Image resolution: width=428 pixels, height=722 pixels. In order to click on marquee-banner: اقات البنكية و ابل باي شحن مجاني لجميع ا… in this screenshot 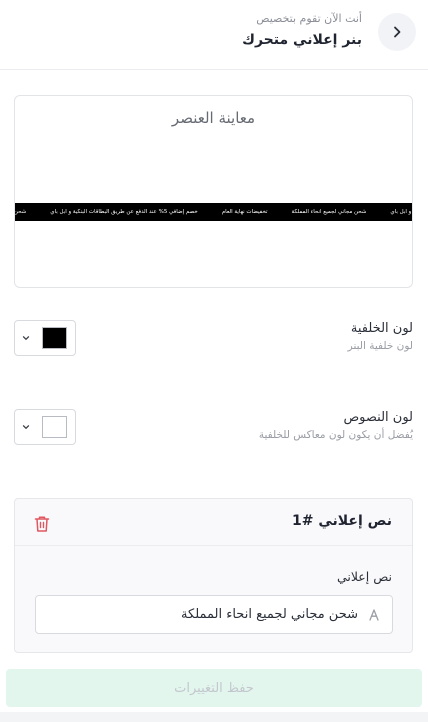, I will do `click(213, 212)`.